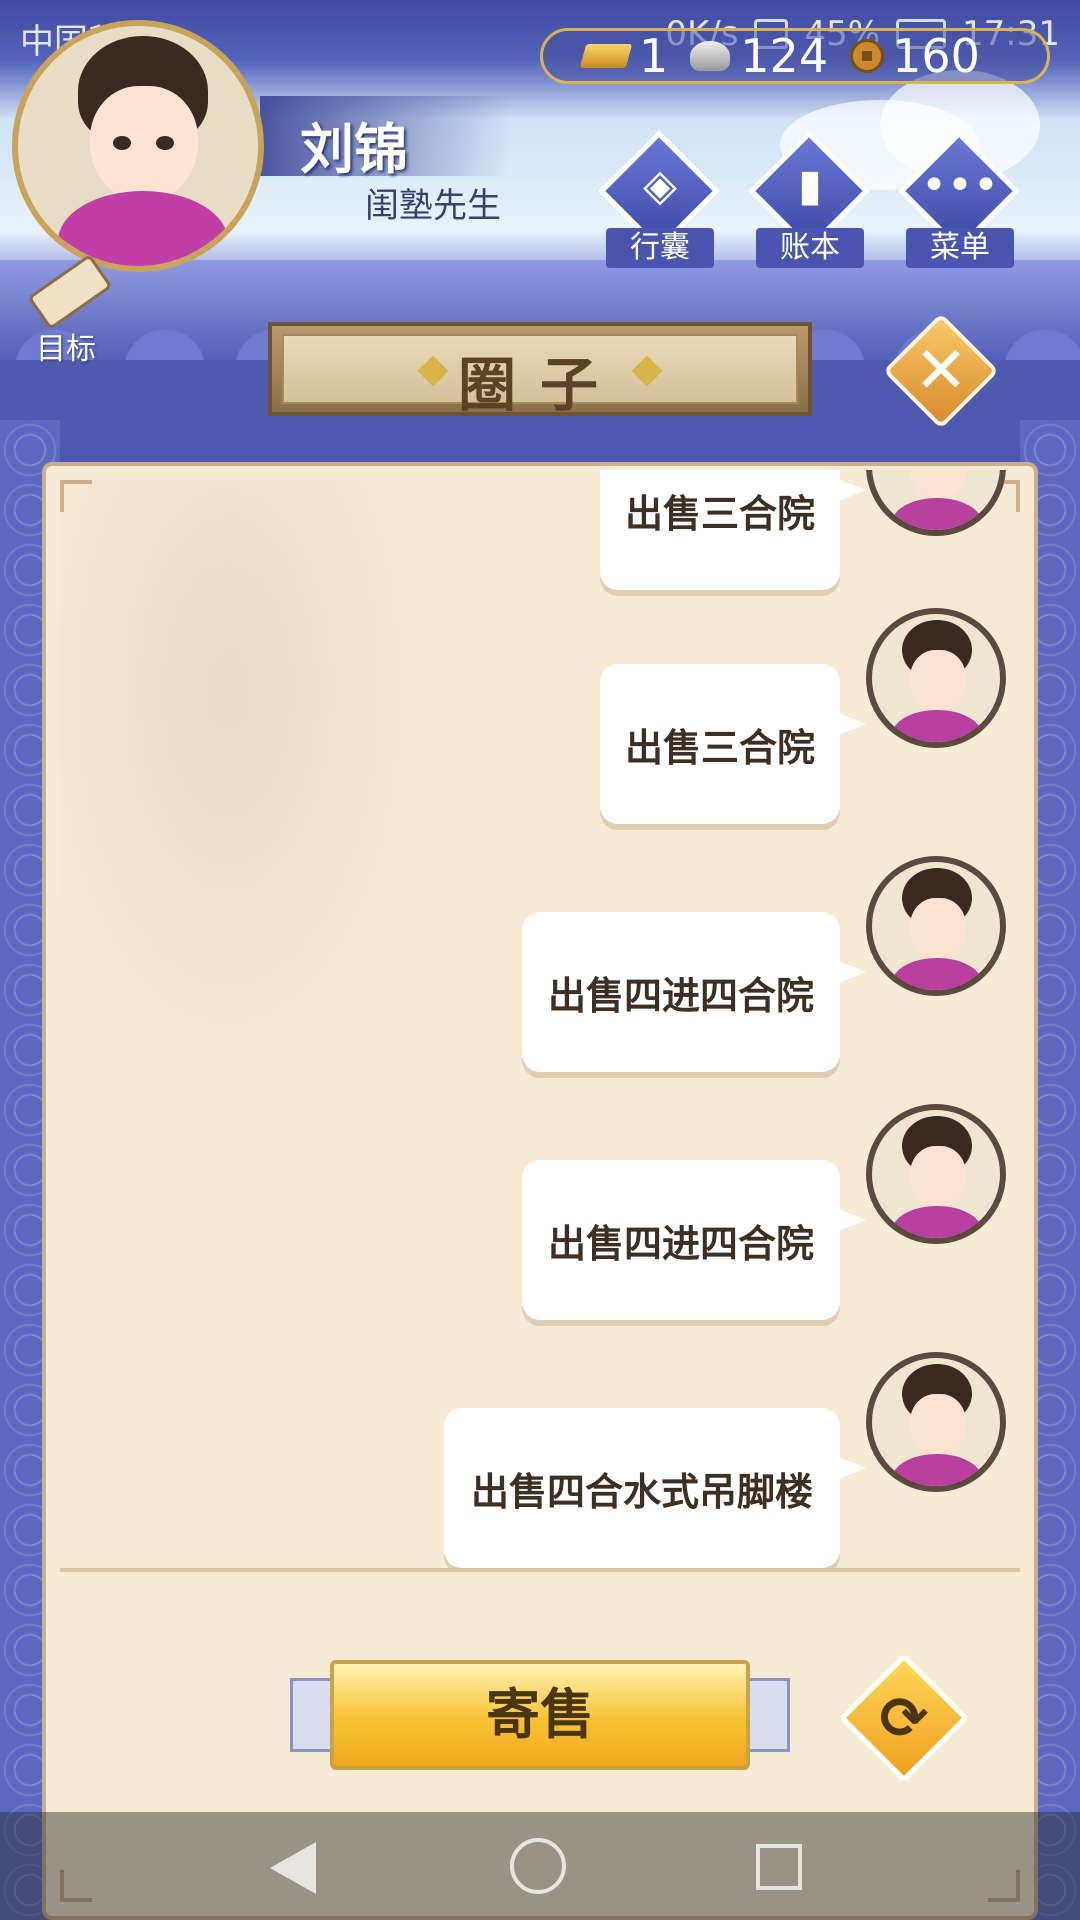 Image resolution: width=1080 pixels, height=1920 pixels. What do you see at coordinates (654, 56) in the screenshot?
I see `gold-amount: 1` at bounding box center [654, 56].